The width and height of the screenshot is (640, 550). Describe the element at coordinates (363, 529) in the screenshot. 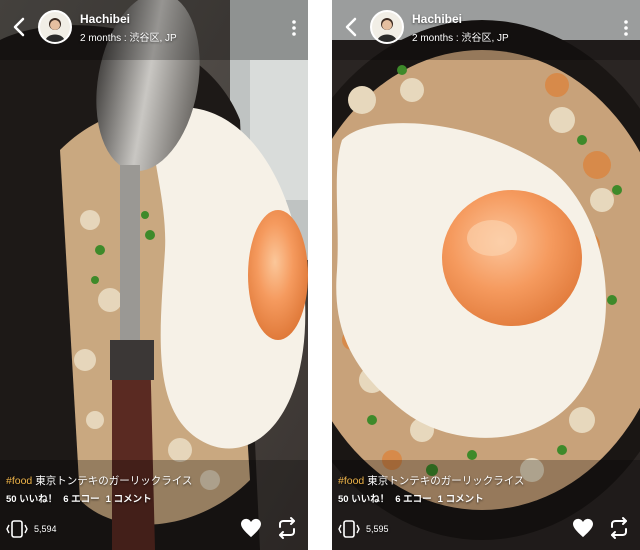

I see `views-counter: 5,595` at that location.